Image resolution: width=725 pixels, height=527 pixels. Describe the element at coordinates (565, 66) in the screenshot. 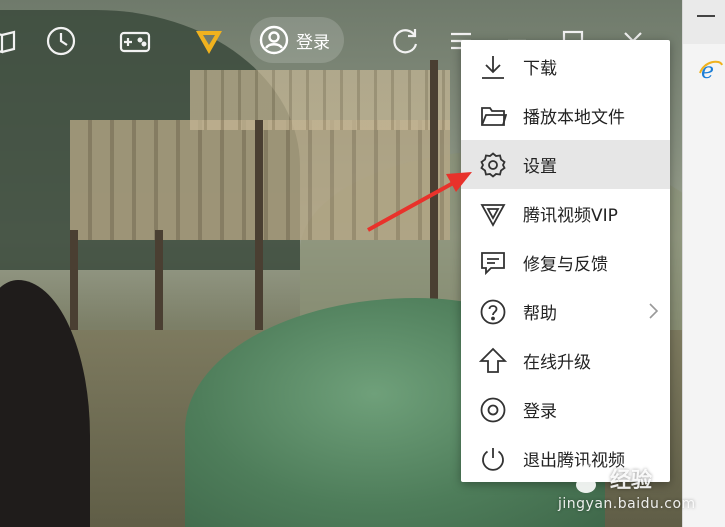

I see `menu-item-download: 下载` at that location.